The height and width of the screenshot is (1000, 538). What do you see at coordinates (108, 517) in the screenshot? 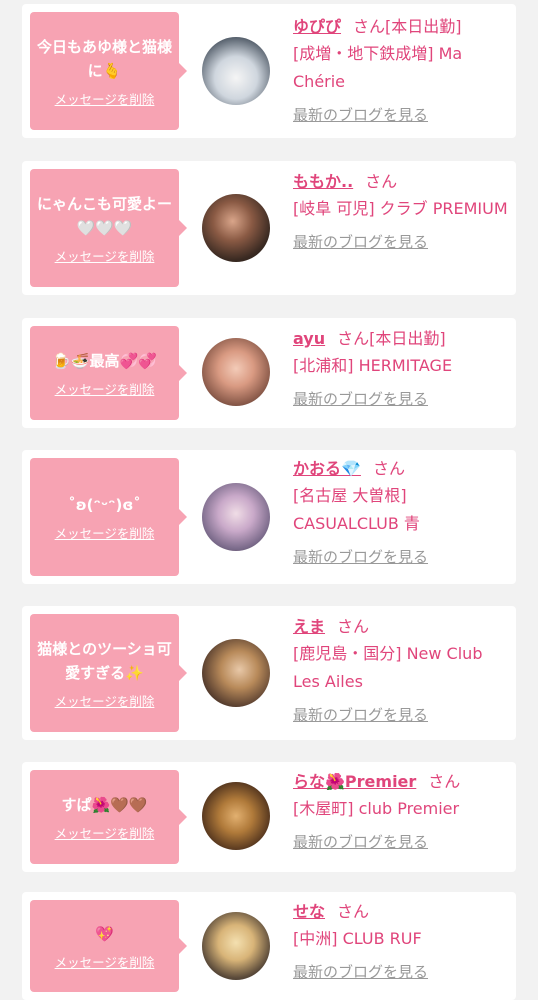
I see `message-bubble: ˚ʚ(ᵔᵕᵔ)ɞ˚ メッセージを削除` at bounding box center [108, 517].